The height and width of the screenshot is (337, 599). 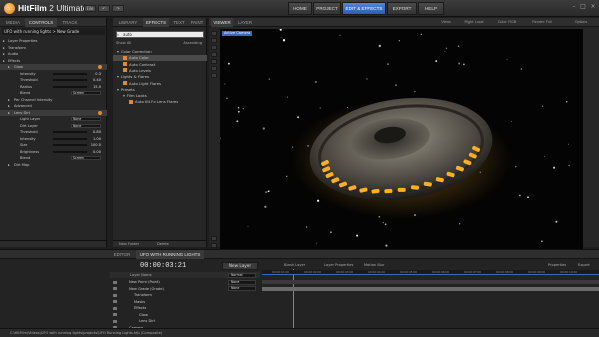 What do you see at coordinates (160, 96) in the screenshot?
I see `effect-item: ▾ Film Looks` at bounding box center [160, 96].